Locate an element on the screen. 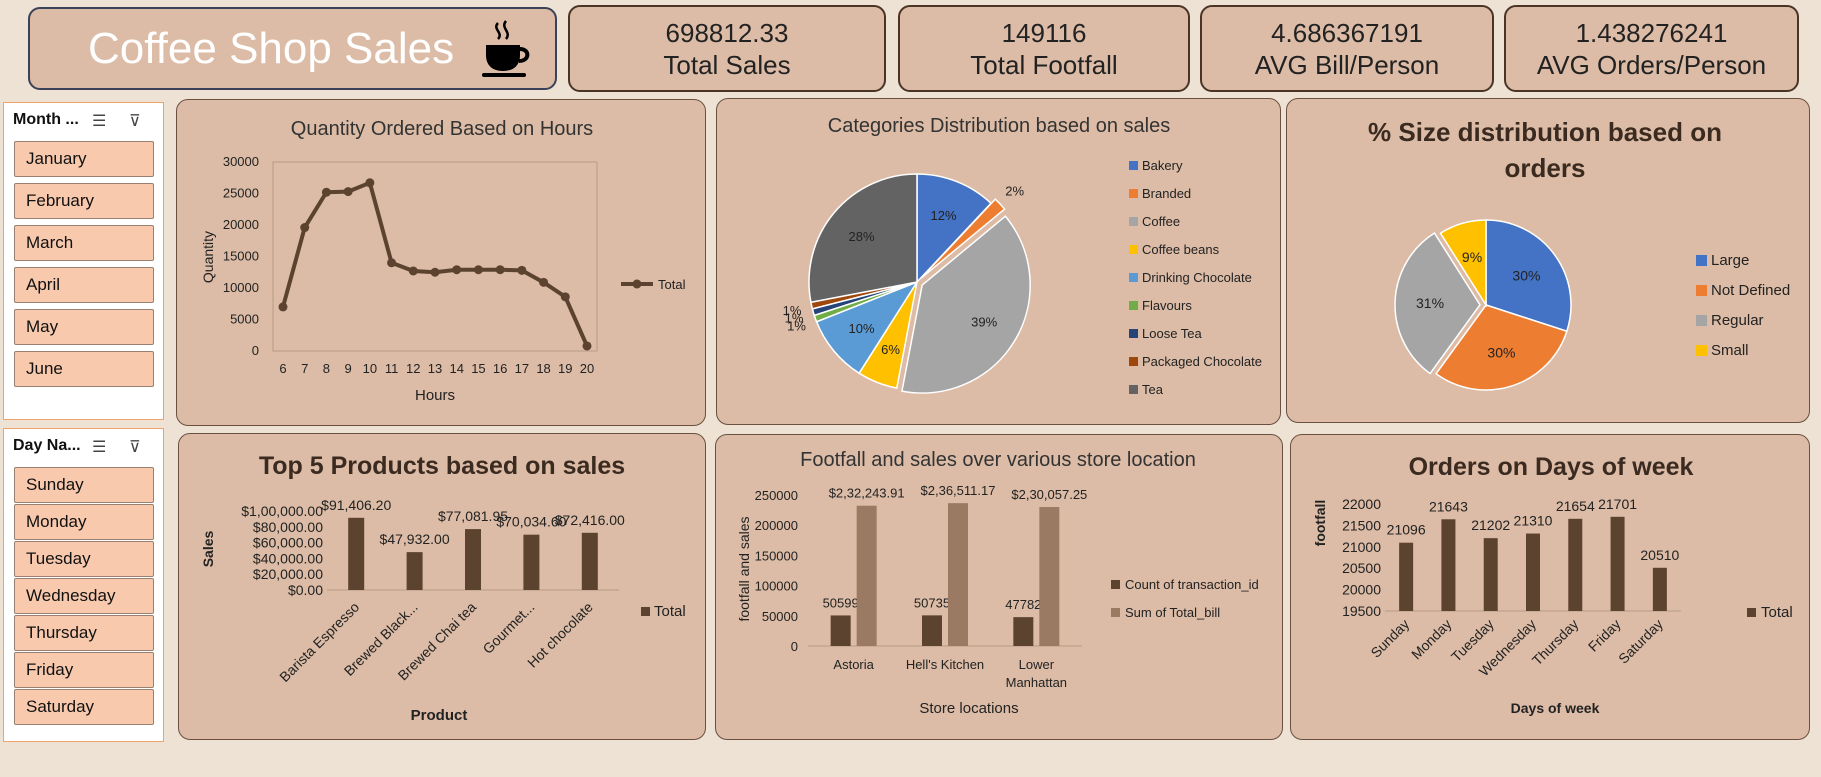 Image resolution: width=1821 pixels, height=777 pixels. kpi-label: AVG Orders/Person is located at coordinates (1651, 65).